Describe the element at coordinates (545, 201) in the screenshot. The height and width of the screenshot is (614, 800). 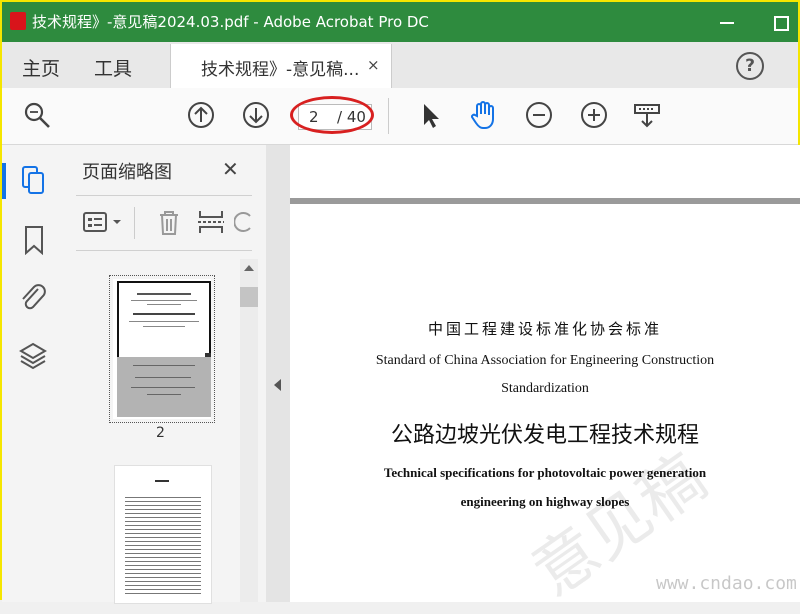
I see `page-top-edge` at that location.